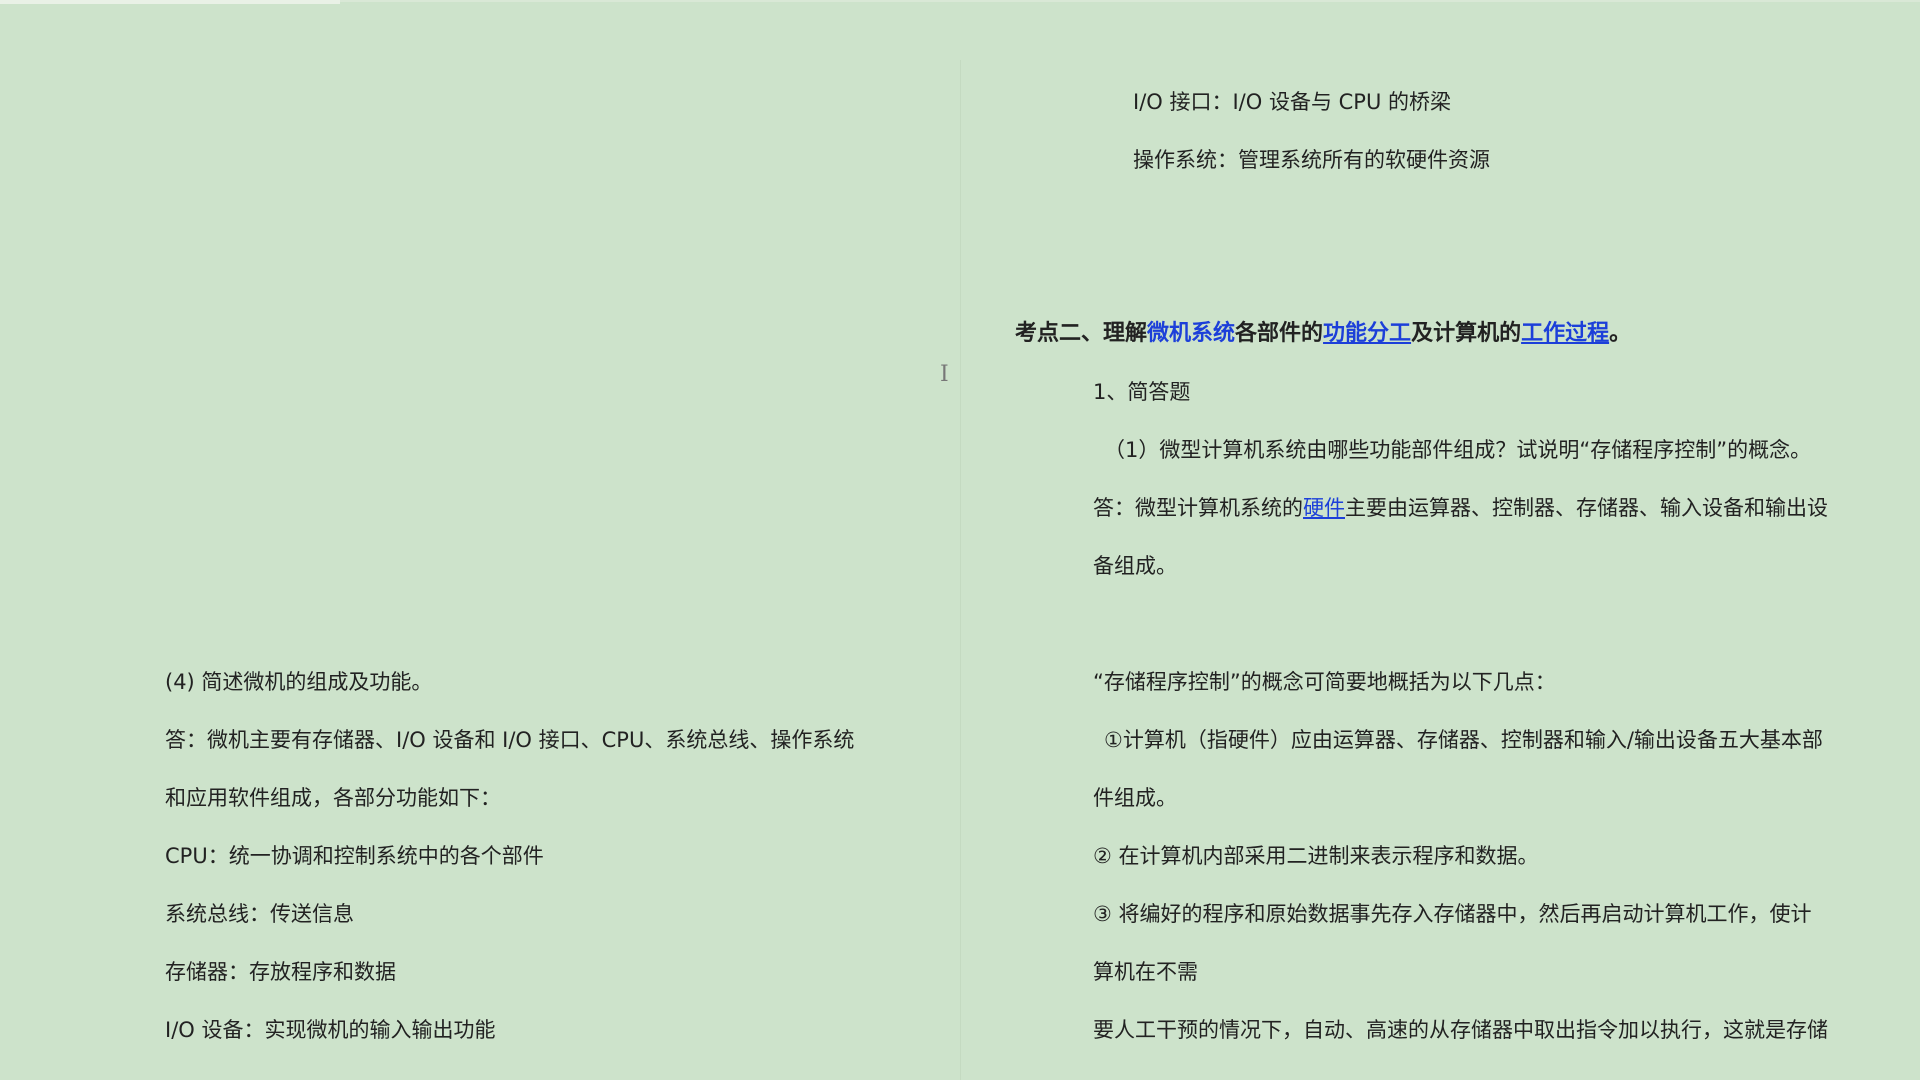  I want to click on point-3-line-2: 算机在不需, so click(1145, 972).